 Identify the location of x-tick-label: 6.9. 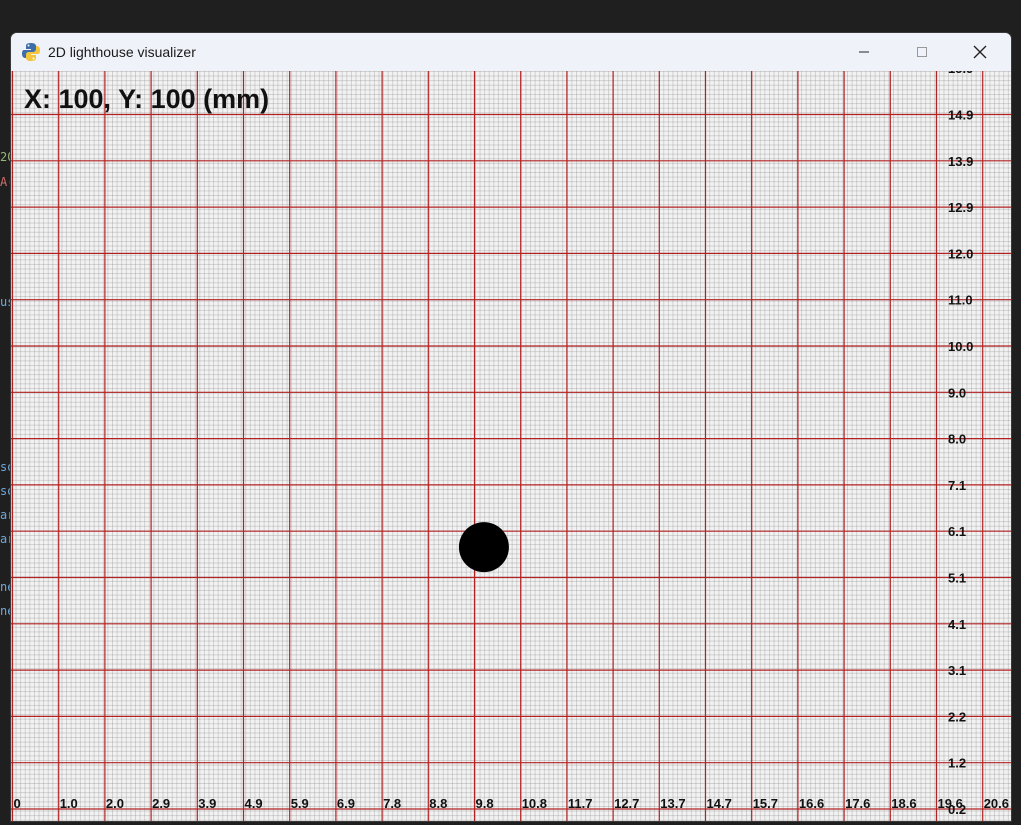
(346, 803).